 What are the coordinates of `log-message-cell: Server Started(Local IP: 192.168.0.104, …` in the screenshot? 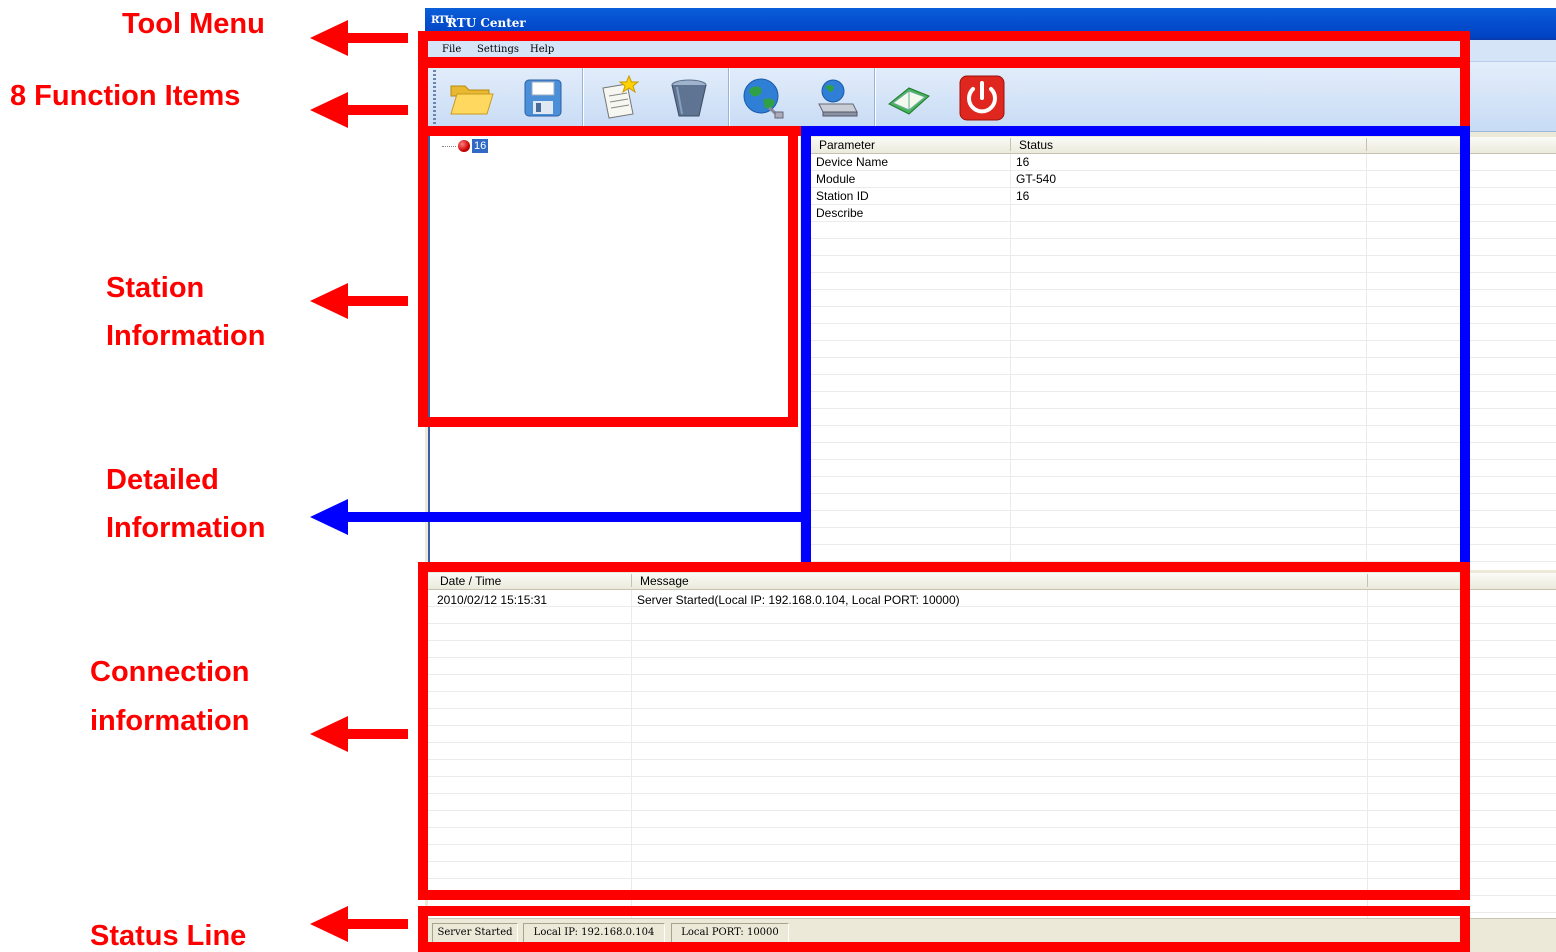 It's located at (798, 600).